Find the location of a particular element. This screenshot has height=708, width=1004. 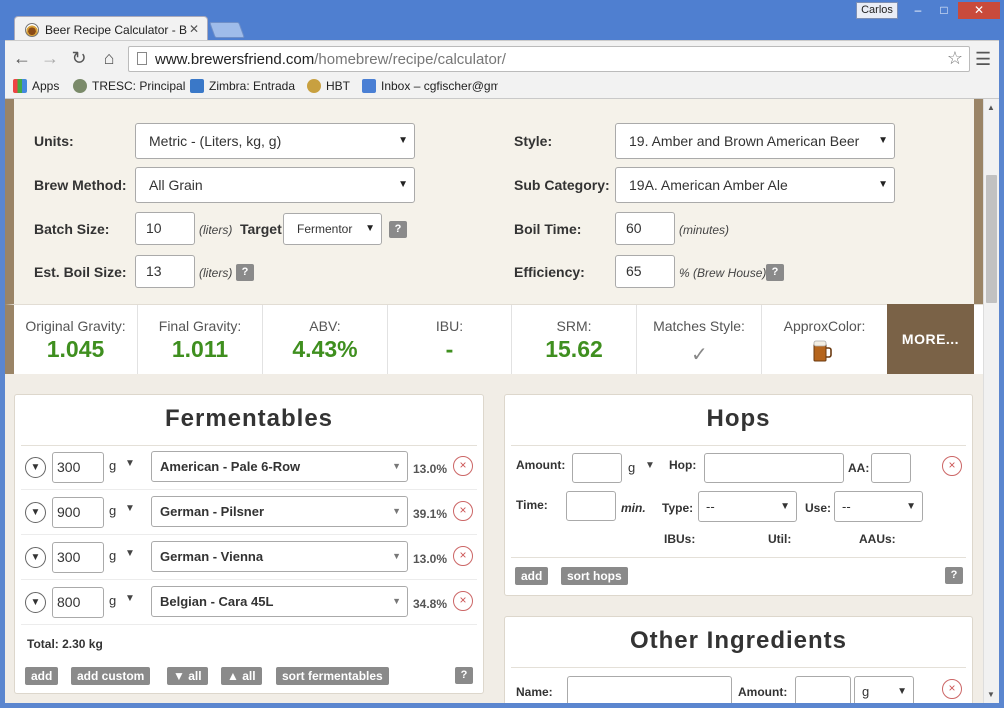

fermentable-select: Belgian - Cara 45L ▼ is located at coordinates (279, 601).